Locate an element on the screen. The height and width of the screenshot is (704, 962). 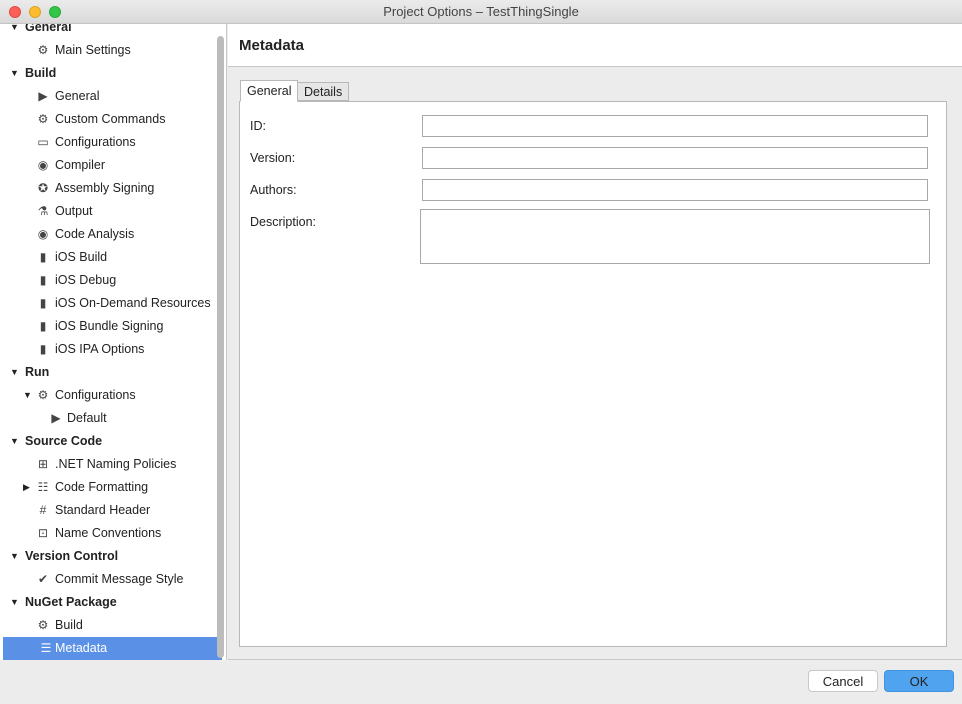
tree-item: ▶ ☷ Code Formatting is located at coordinates (113, 487).